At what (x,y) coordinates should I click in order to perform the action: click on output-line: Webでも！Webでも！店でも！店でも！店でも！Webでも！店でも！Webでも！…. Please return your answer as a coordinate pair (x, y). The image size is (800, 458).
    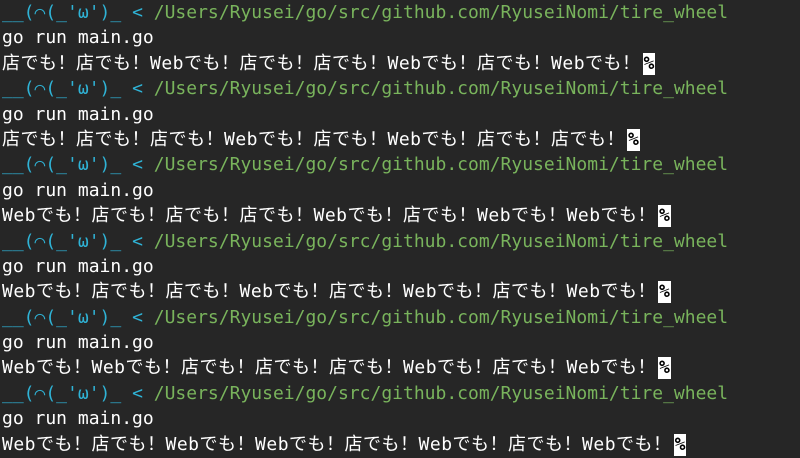
    Looking at the image, I should click on (401, 367).